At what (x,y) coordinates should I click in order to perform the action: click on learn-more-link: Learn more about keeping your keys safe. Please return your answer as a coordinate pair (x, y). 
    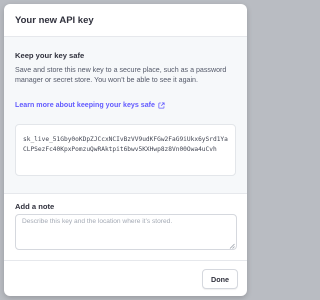
    Looking at the image, I should click on (90, 105).